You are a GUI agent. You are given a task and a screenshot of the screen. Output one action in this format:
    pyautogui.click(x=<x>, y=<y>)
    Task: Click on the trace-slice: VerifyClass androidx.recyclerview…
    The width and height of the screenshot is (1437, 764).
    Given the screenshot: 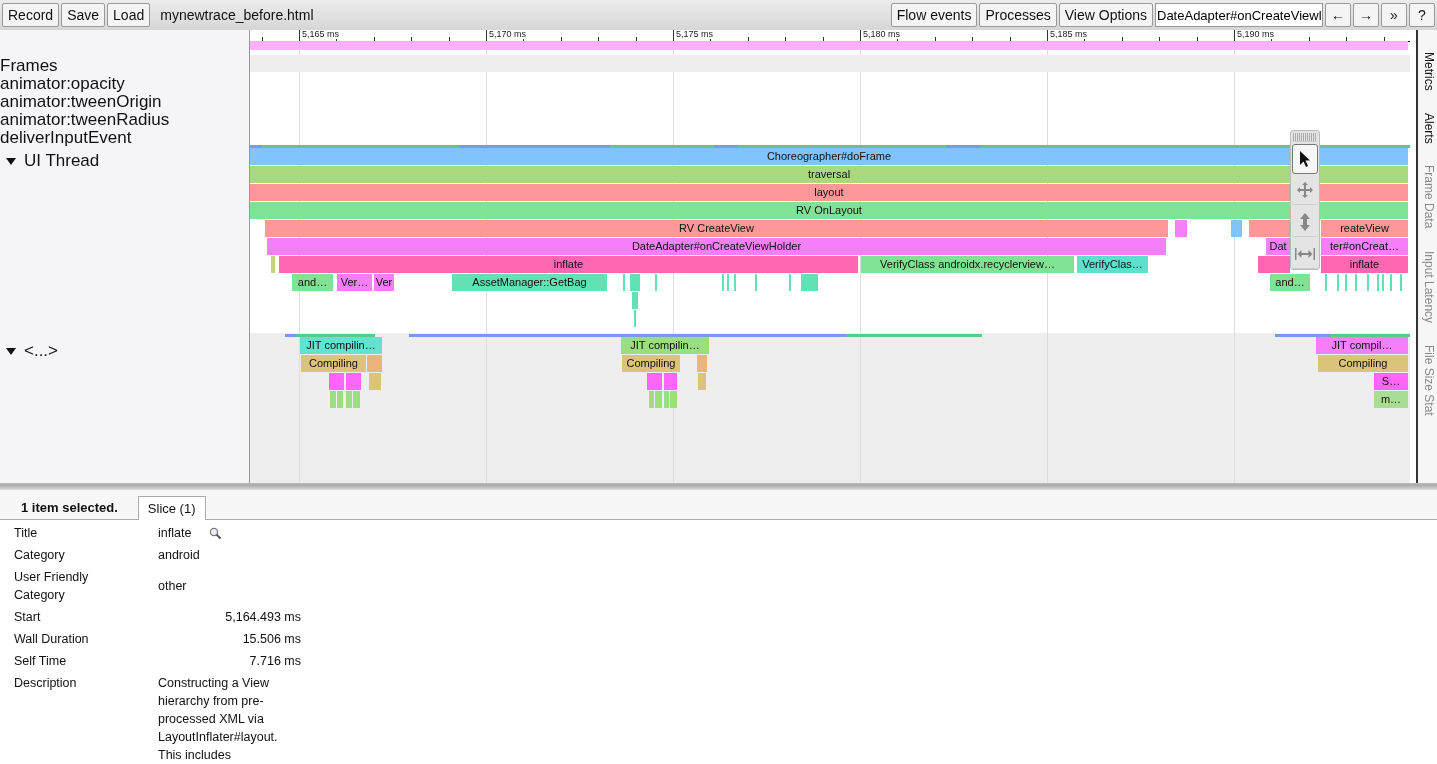 What is the action you would take?
    pyautogui.click(x=967, y=264)
    